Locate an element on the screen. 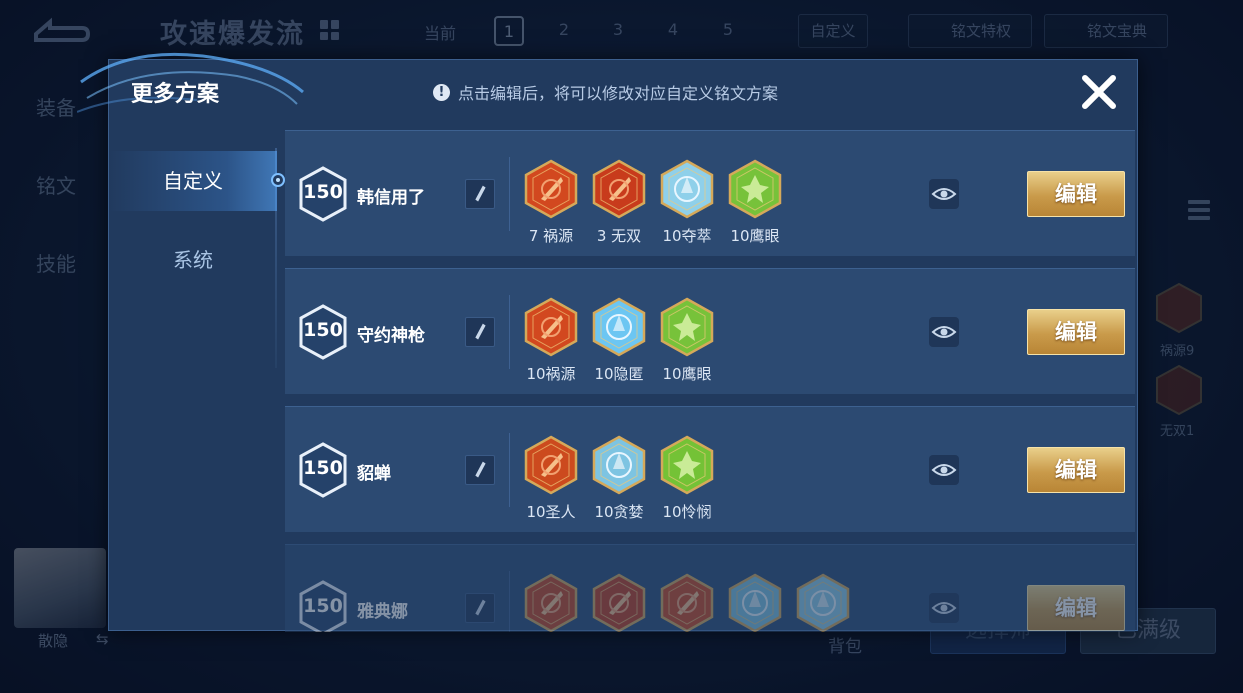 The height and width of the screenshot is (693, 1243). rune-label: 10夺萃 is located at coordinates (687, 236).